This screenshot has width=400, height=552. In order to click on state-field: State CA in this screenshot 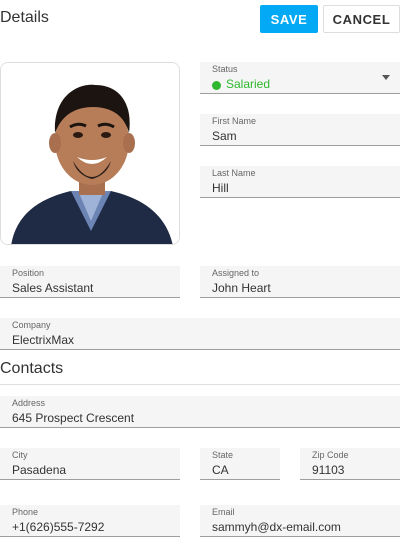, I will do `click(240, 464)`.